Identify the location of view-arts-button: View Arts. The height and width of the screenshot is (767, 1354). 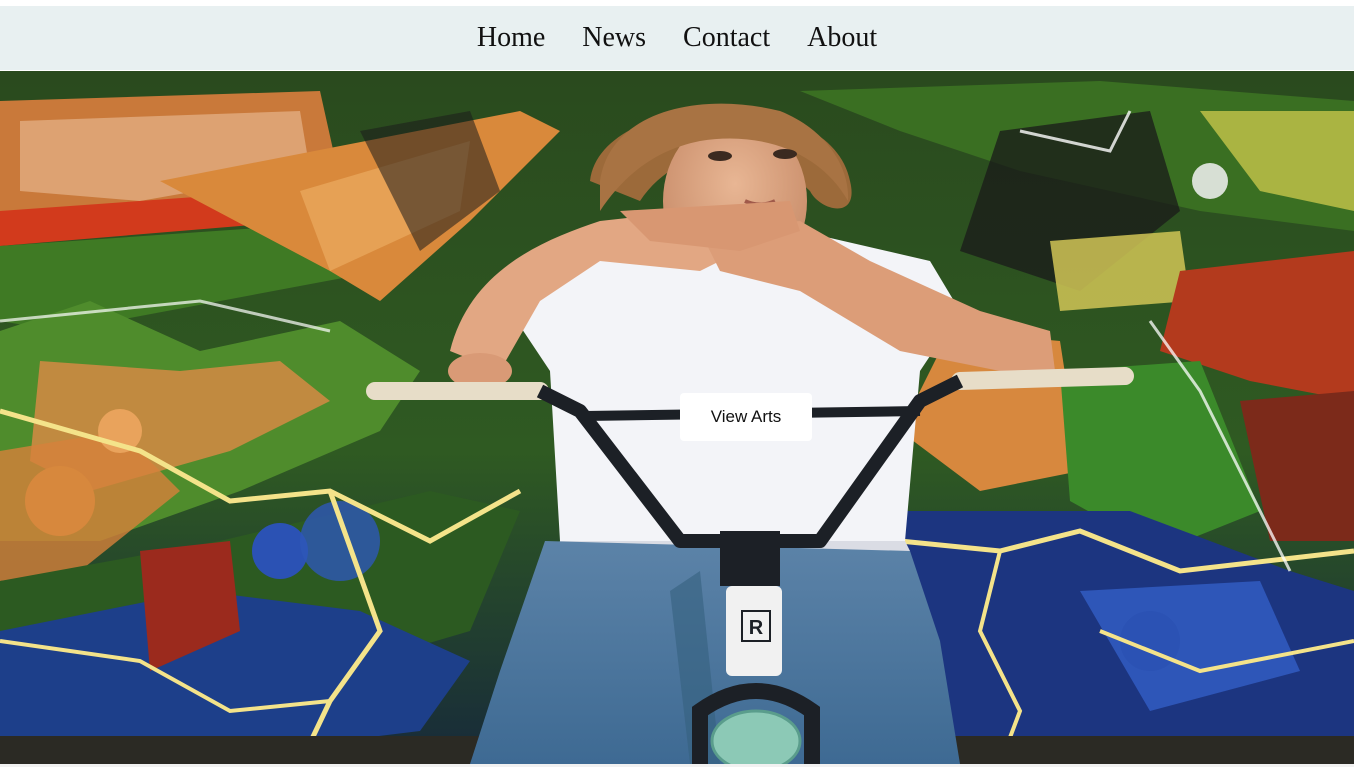
(746, 417).